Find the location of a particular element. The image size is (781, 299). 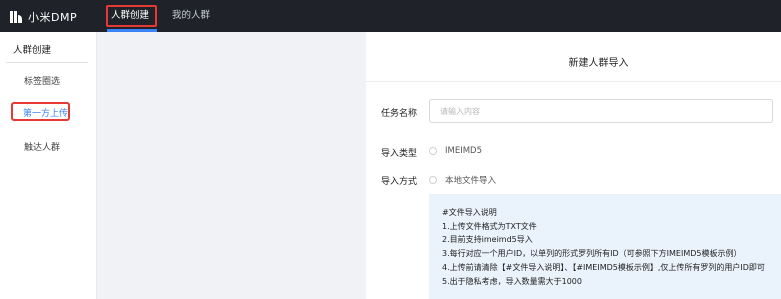

app-logo: 小米DMP is located at coordinates (43, 17).